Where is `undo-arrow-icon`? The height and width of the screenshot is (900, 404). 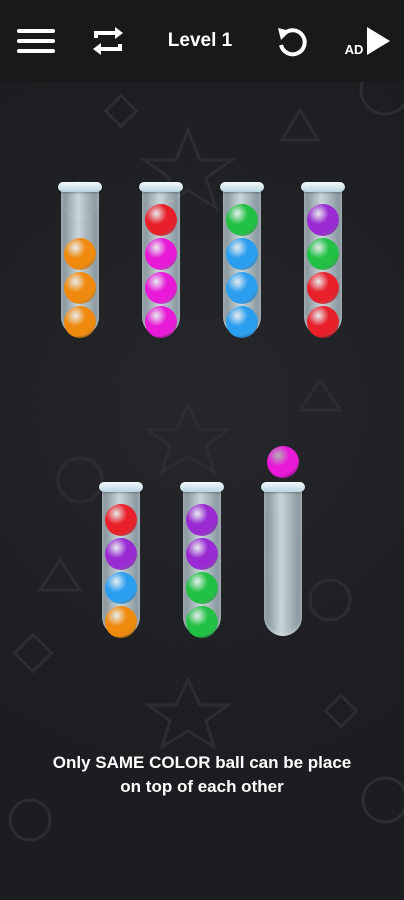
undo-arrow-icon is located at coordinates (292, 42).